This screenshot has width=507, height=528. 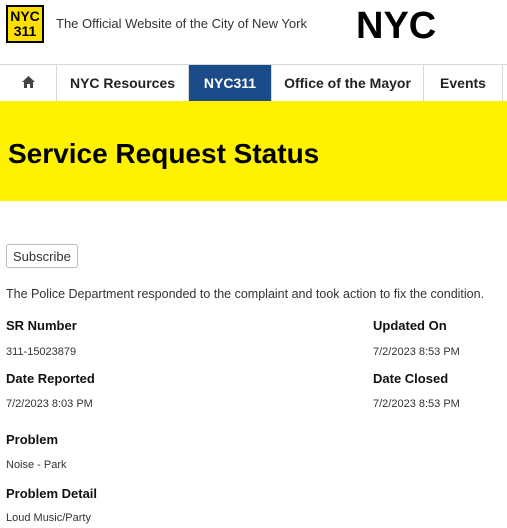 I want to click on date-reported-value: 7/2/2023 8:03 PM, so click(x=49, y=404).